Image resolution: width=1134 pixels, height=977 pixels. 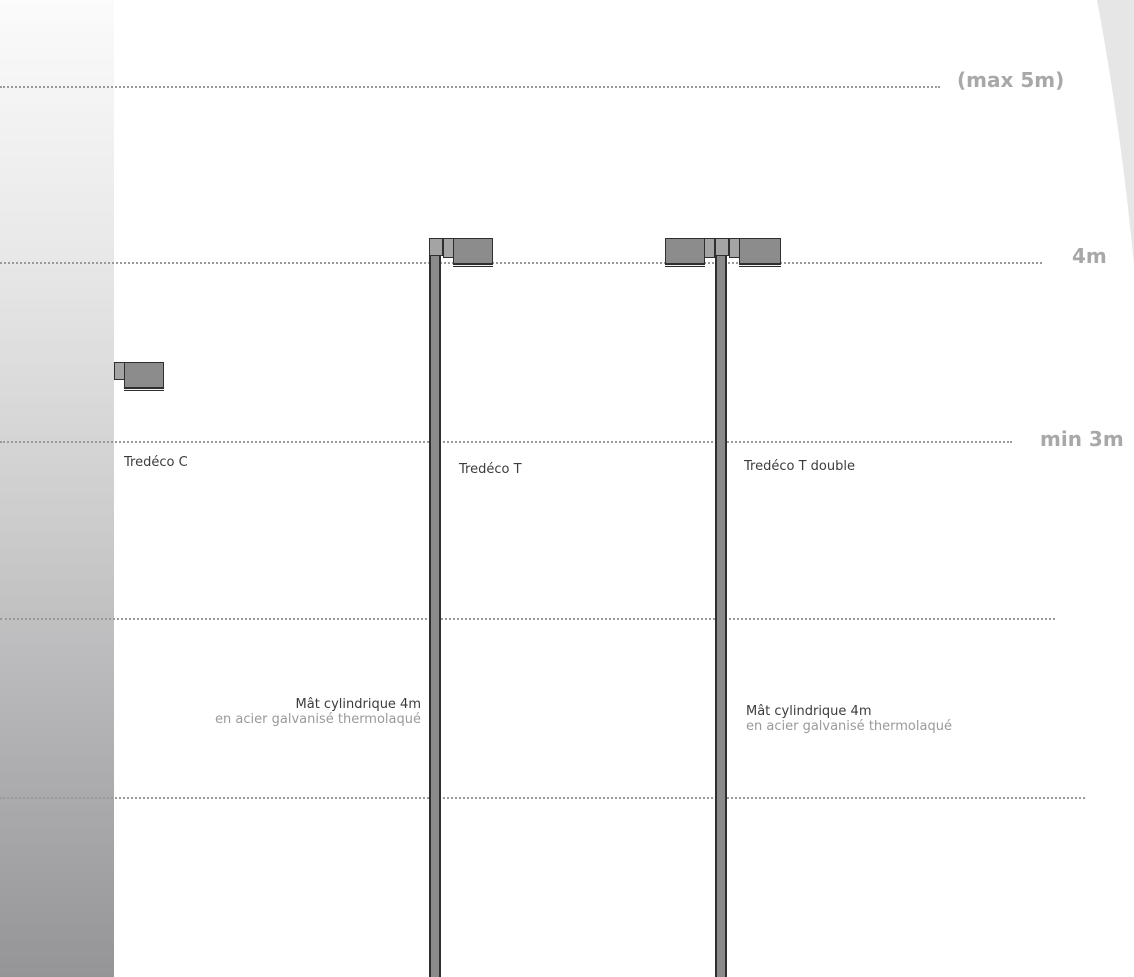 I want to click on mast-subtitle-right: en acier galvanisé thermolaqué, so click(x=849, y=726).